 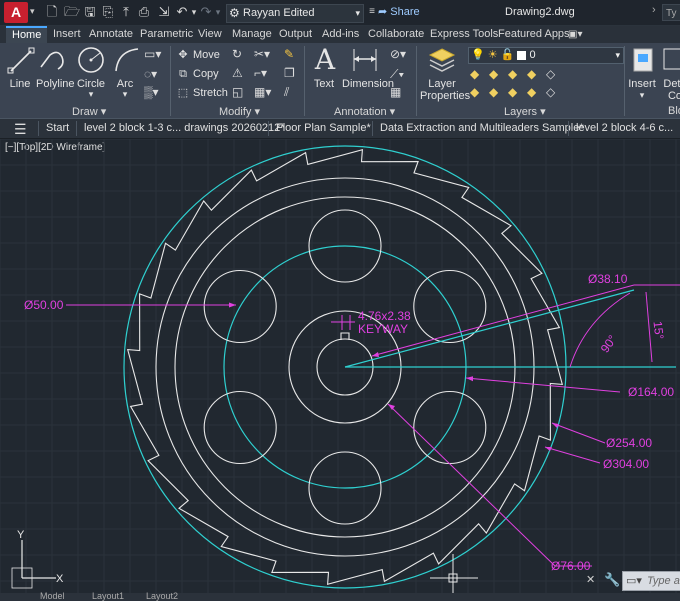 What do you see at coordinates (608, 279) in the screenshot?
I see `dimension-d38: Ø38.10` at bounding box center [608, 279].